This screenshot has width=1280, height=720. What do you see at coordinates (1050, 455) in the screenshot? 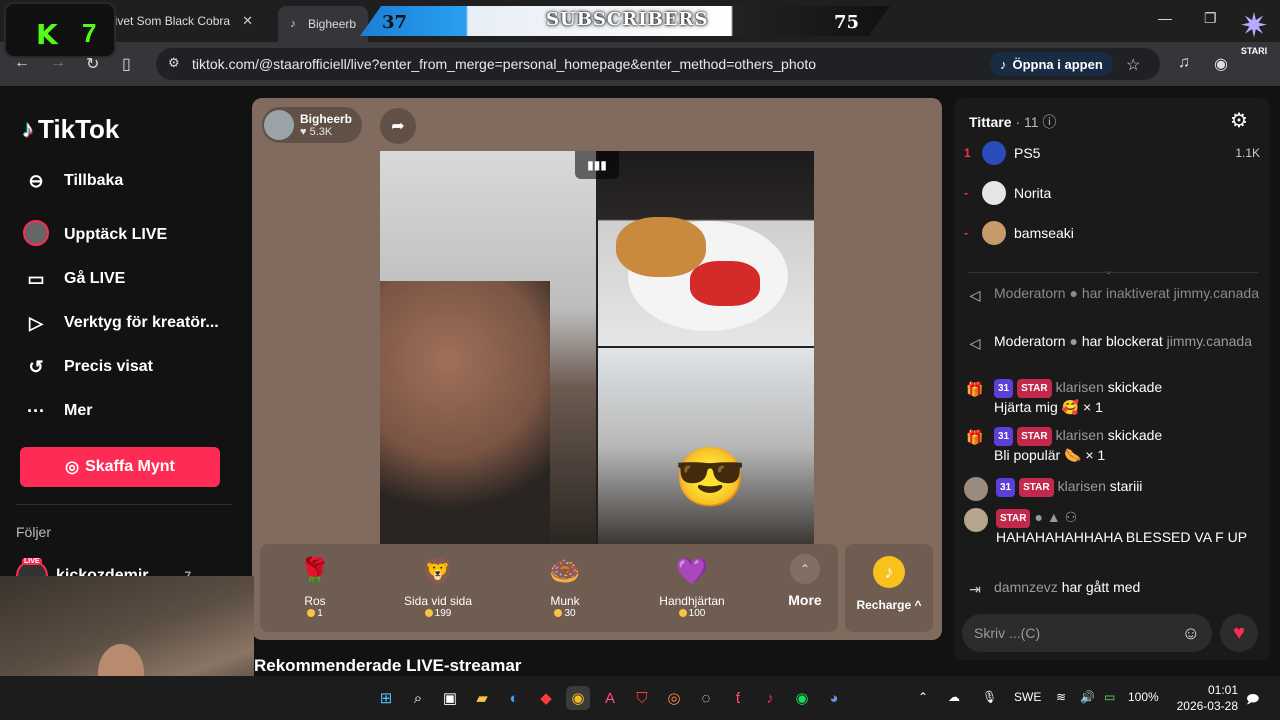
I see `gift-line: Bli populär 🌭 × 1` at bounding box center [1050, 455].